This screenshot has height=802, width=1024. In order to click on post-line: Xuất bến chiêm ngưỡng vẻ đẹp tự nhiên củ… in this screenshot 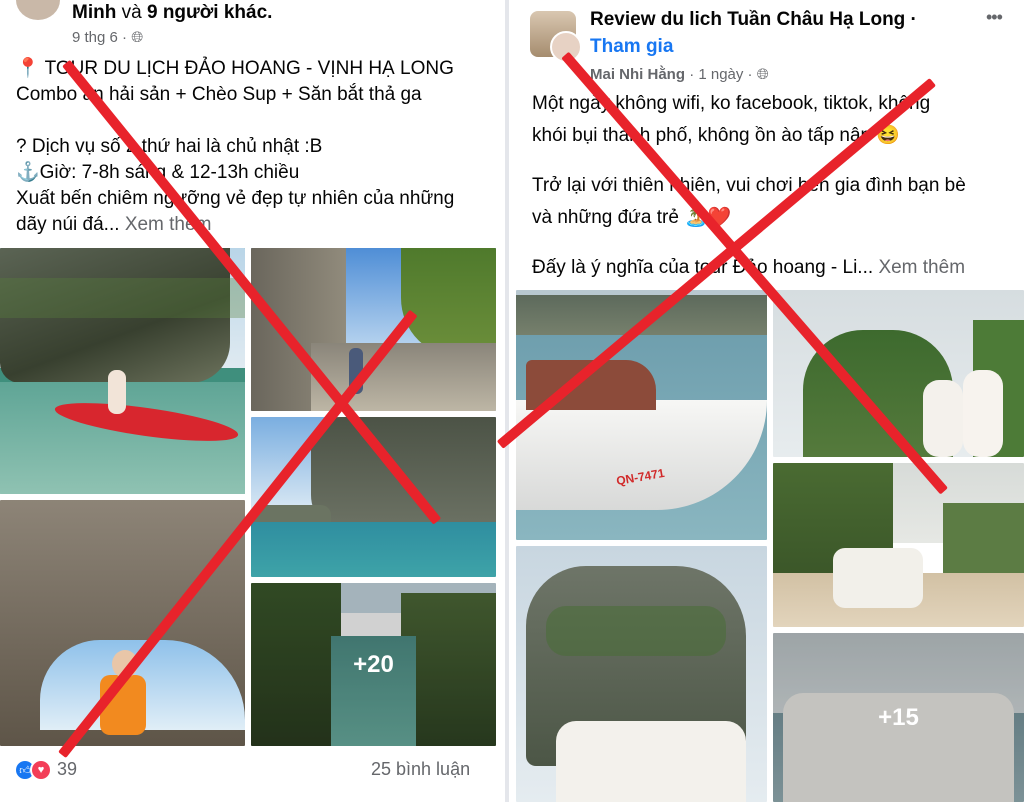, I will do `click(235, 198)`.